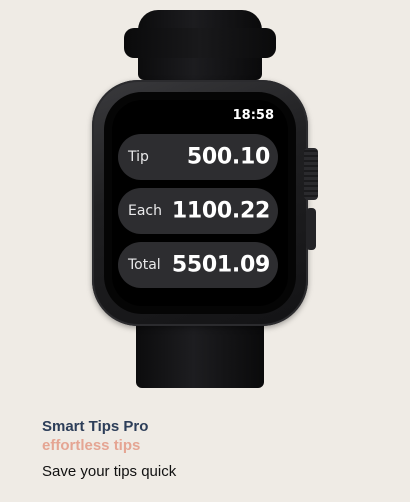  I want to click on total-row: Total 5501.09, so click(198, 265).